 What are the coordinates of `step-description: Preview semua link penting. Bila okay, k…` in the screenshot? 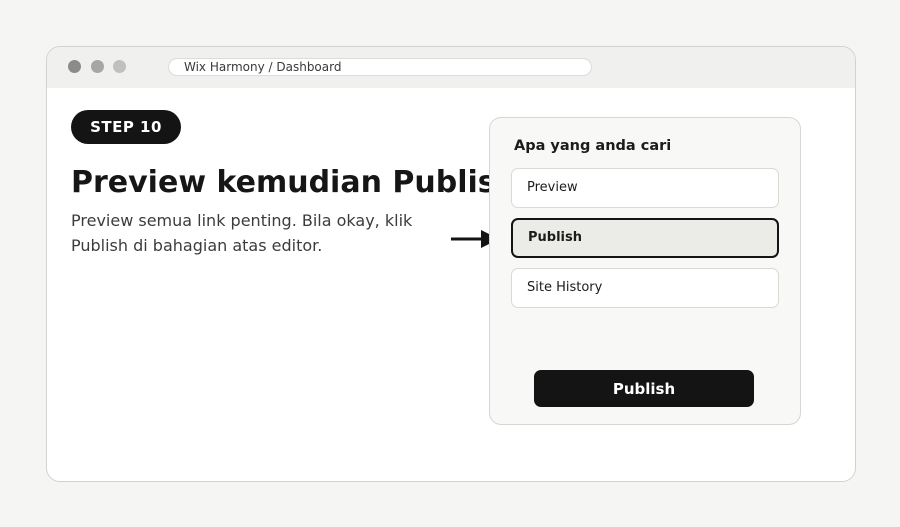 It's located at (242, 233).